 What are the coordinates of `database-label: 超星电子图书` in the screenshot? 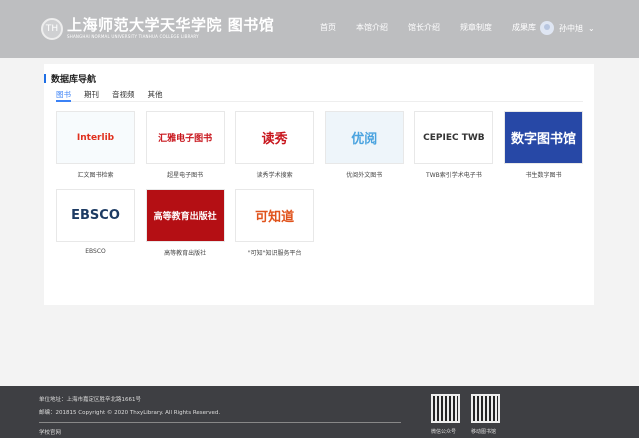 It's located at (185, 175).